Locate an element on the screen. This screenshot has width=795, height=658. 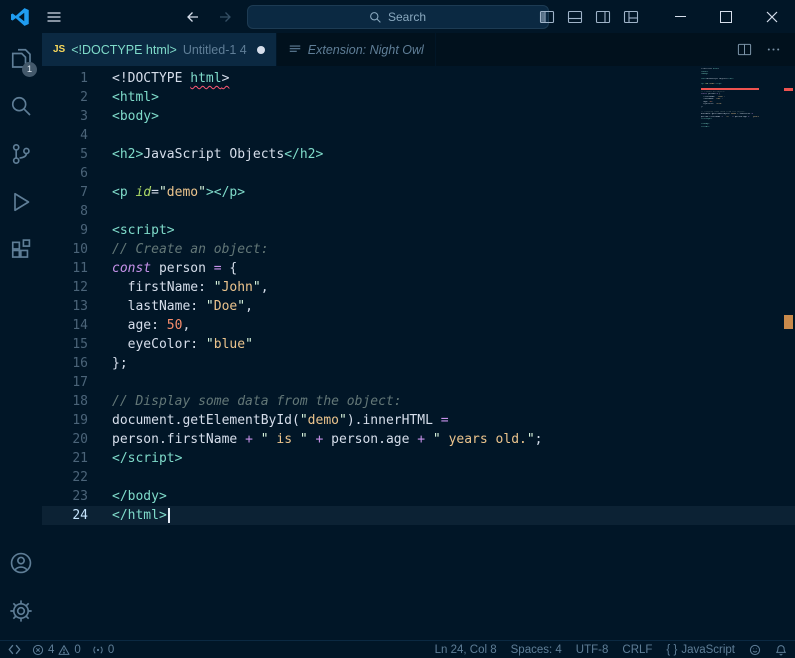
overview-ruler is located at coordinates (788, 353).